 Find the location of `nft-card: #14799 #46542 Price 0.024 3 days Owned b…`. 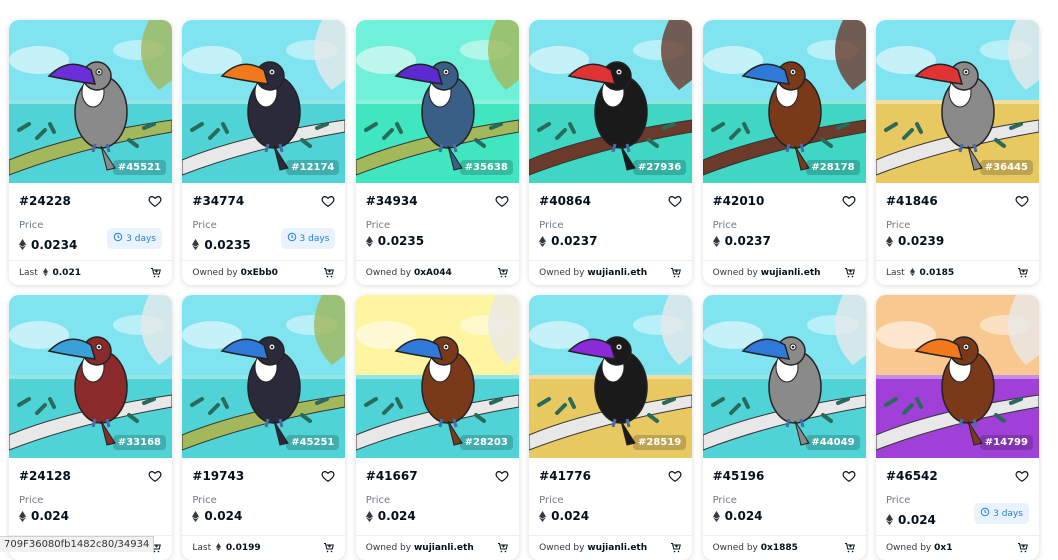

nft-card: #14799 #46542 Price 0.024 3 days Owned b… is located at coordinates (957, 427).